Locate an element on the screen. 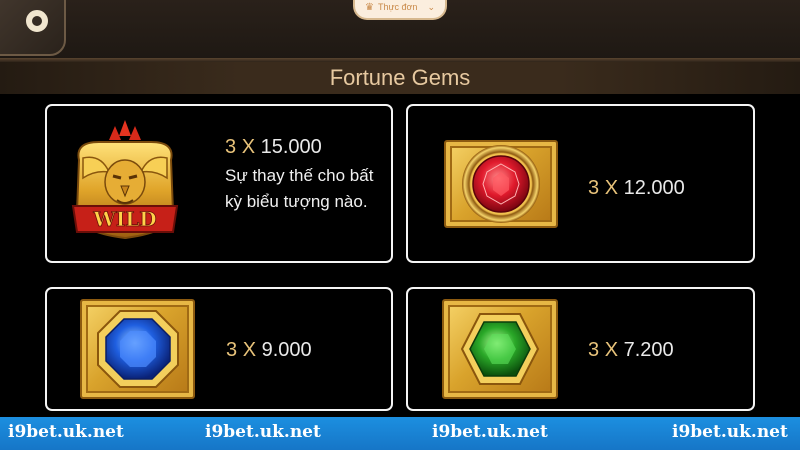 This screenshot has height=450, width=800. red-gem-tile is located at coordinates (501, 184).